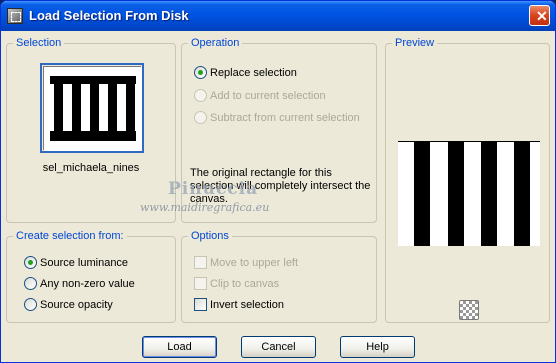 The image size is (556, 363). I want to click on close-button: ✕, so click(539, 15).